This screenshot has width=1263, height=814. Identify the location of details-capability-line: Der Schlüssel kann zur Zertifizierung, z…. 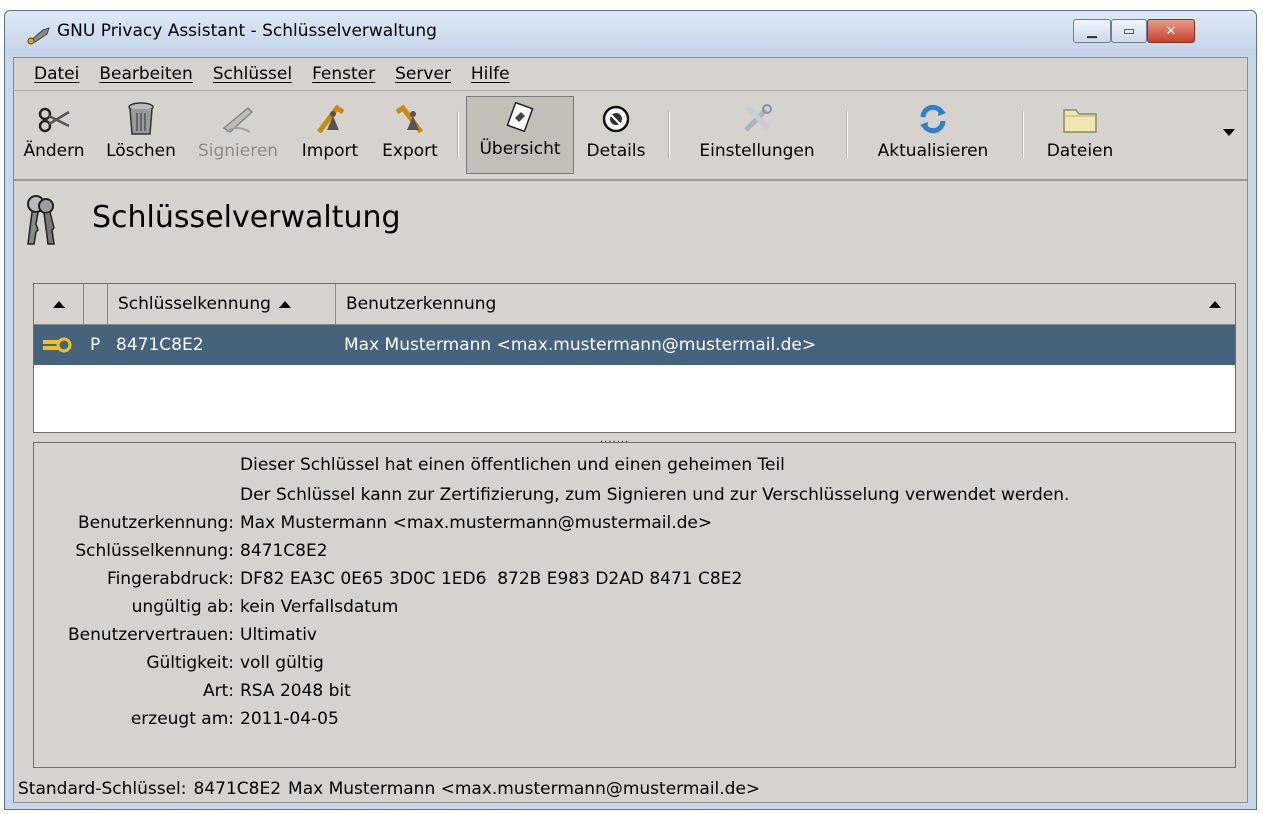
(655, 495).